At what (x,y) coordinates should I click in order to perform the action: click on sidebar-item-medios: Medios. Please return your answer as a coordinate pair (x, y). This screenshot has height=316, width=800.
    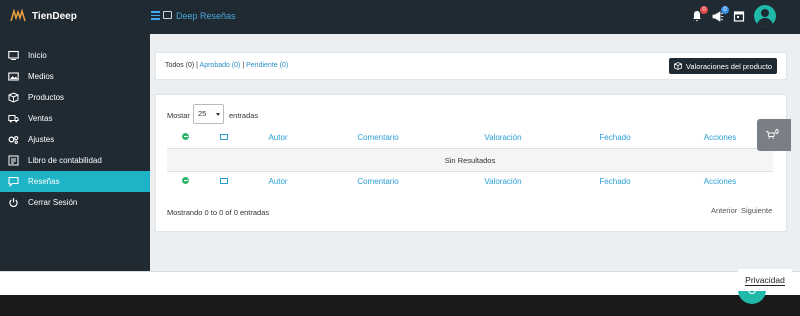
    Looking at the image, I should click on (75, 76).